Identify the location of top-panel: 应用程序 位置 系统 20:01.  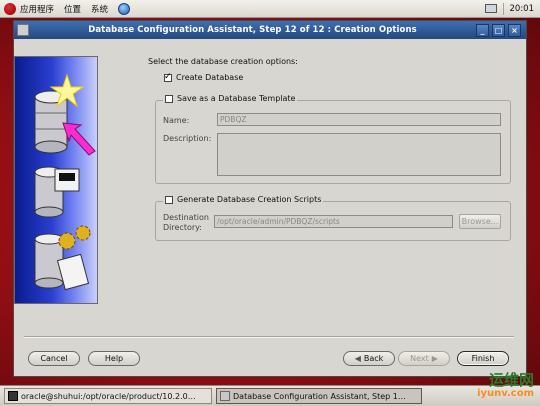
(270, 9).